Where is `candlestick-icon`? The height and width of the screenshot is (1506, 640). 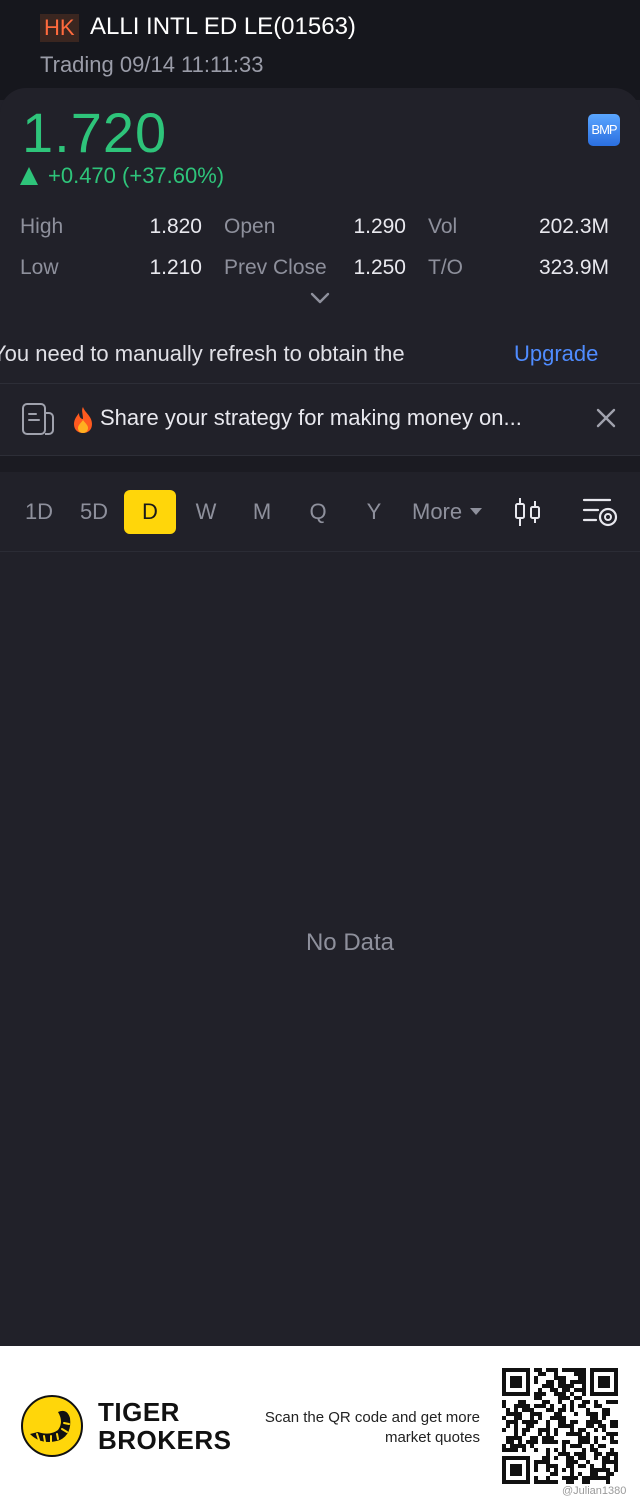
candlestick-icon is located at coordinates (528, 512).